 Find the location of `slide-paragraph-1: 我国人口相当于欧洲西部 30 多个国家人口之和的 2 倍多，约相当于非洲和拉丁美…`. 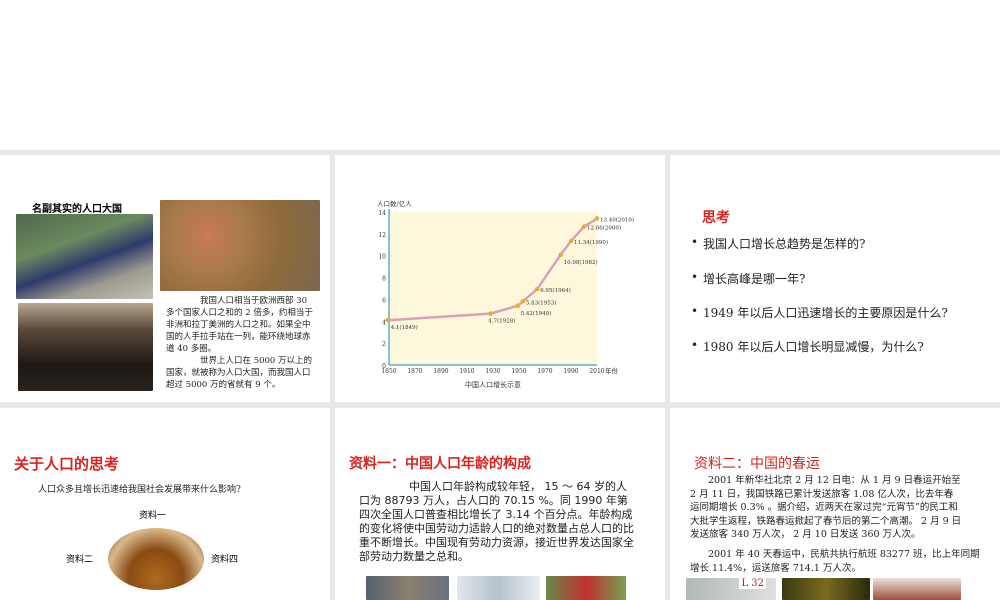

slide-paragraph-1: 我国人口相当于欧洲西部 30 多个国家人口之和的 2 倍多，约相当于非洲和拉丁美… is located at coordinates (239, 325).